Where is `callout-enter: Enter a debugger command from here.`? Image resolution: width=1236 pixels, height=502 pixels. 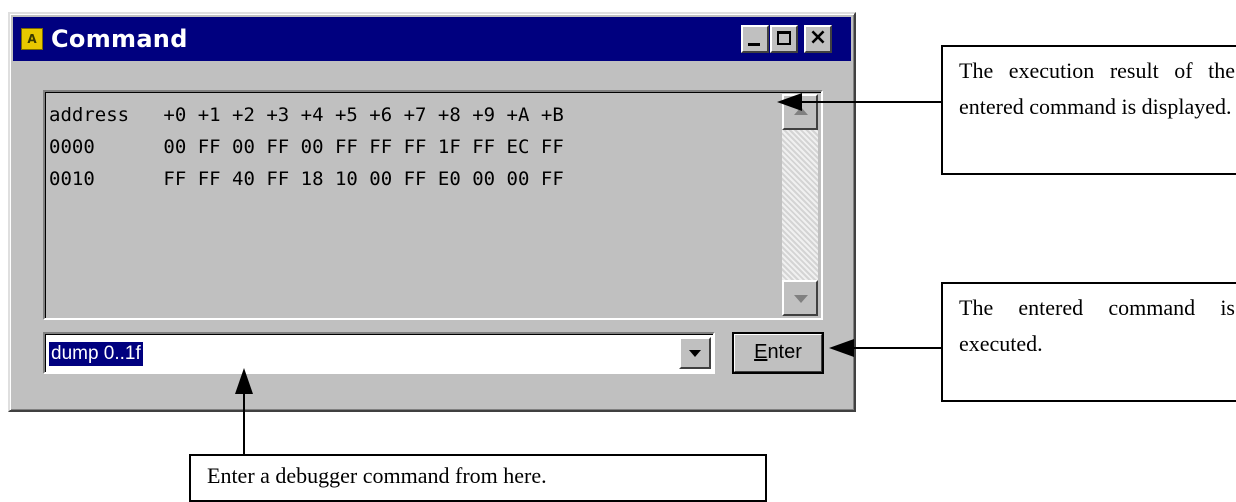 callout-enter: Enter a debugger command from here. is located at coordinates (478, 478).